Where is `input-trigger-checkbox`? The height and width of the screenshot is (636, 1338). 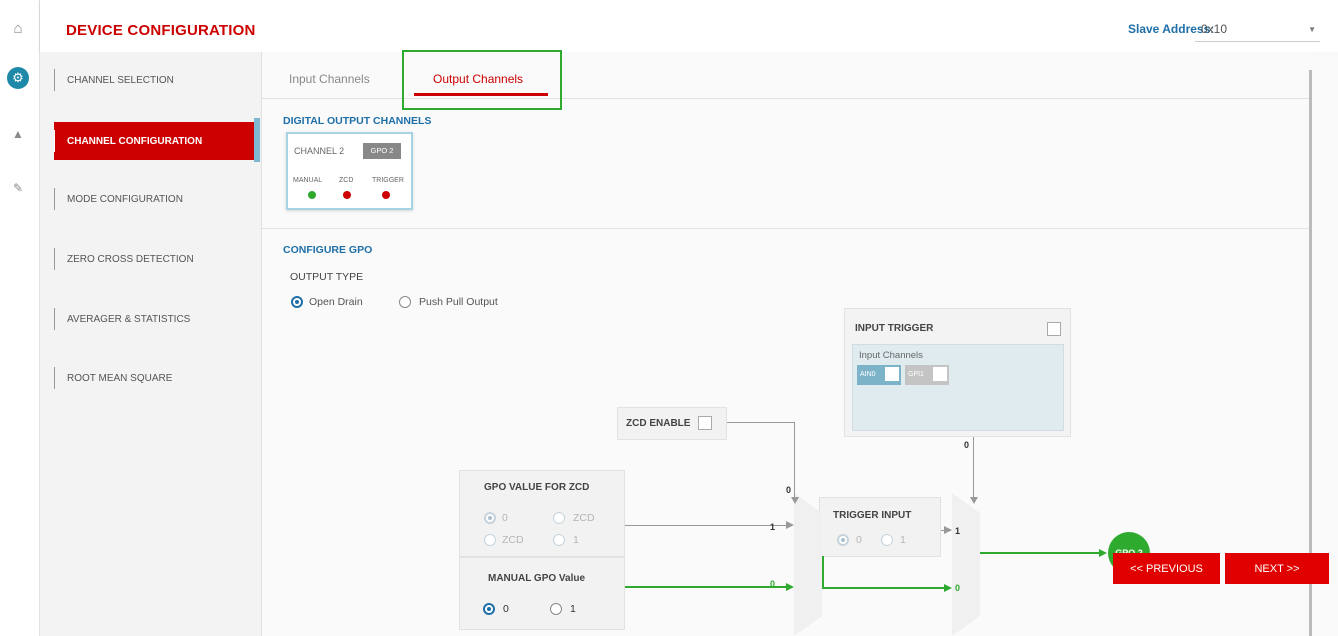 input-trigger-checkbox is located at coordinates (1054, 329).